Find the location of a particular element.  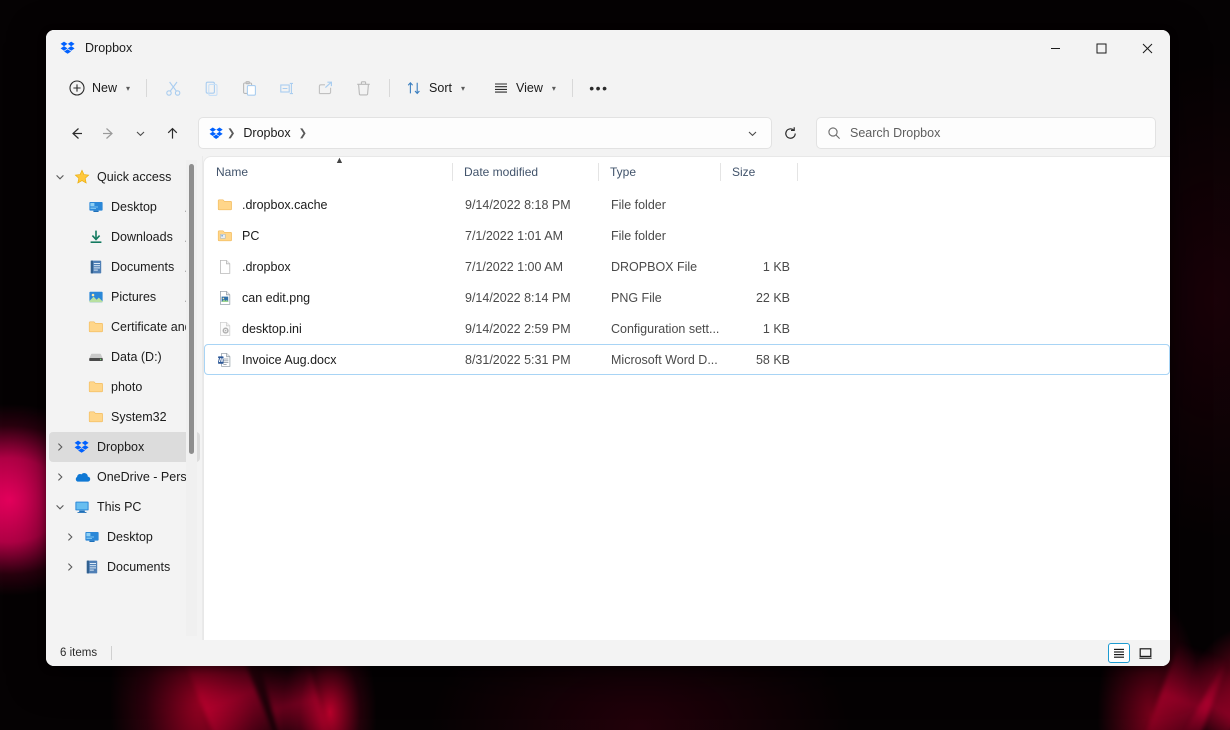

sidebar-item-label: OneDrive - Perso is located at coordinates (145, 477).